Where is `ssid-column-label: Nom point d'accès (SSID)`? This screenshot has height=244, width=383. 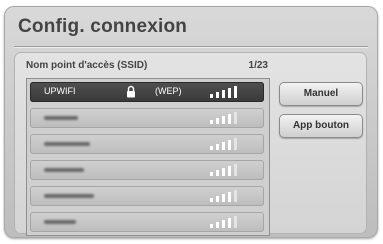 ssid-column-label: Nom point d'accès (SSID) is located at coordinates (87, 65).